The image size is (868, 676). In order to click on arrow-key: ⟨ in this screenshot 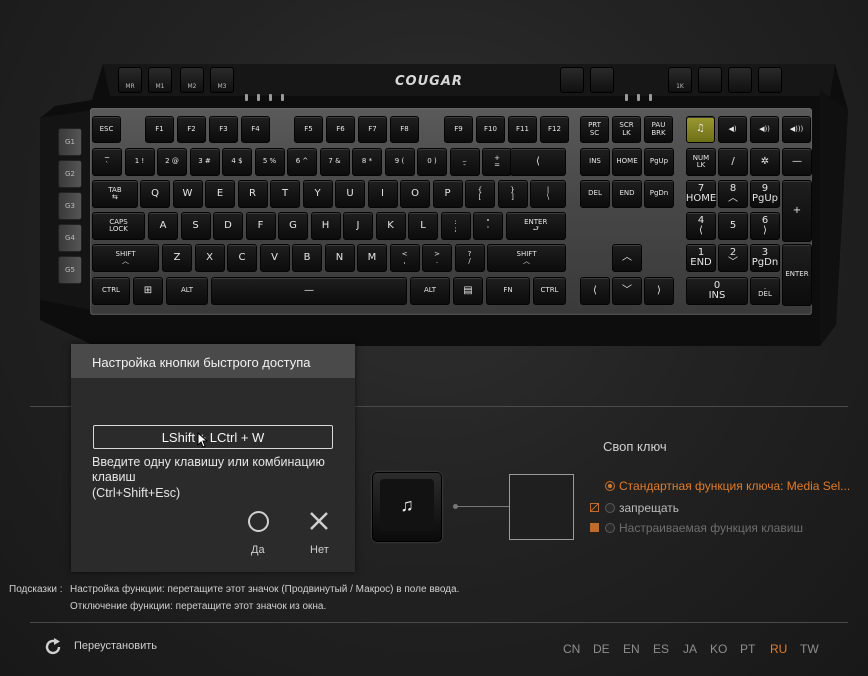, I will do `click(595, 291)`.